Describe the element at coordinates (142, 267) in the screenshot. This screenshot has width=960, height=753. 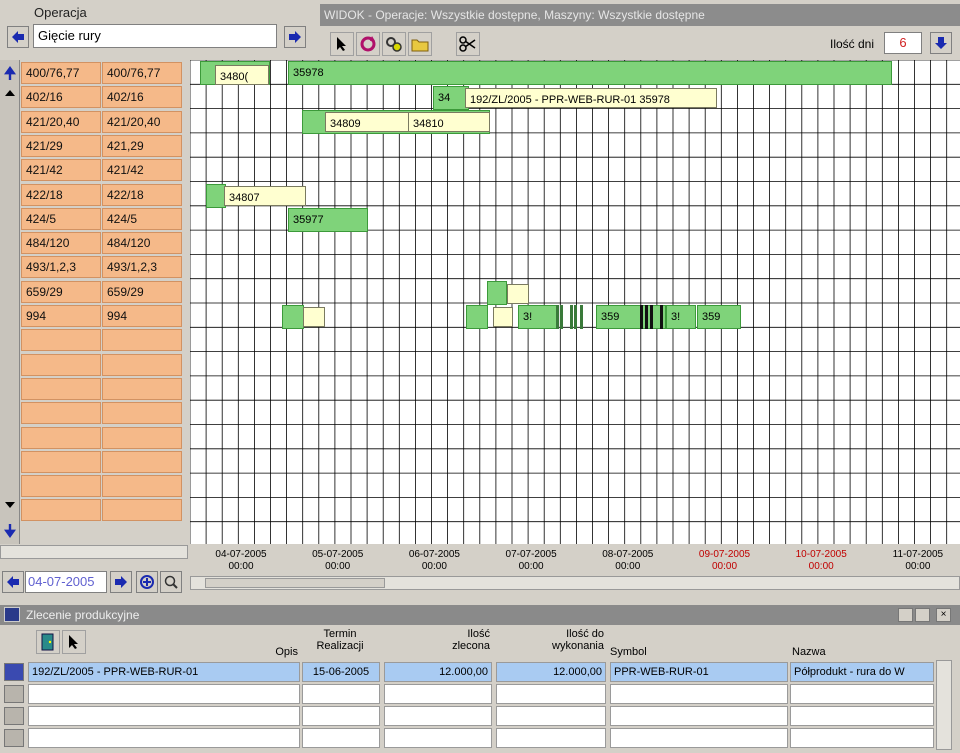
I see `machine-name-cell: 493/1,2,3` at that location.